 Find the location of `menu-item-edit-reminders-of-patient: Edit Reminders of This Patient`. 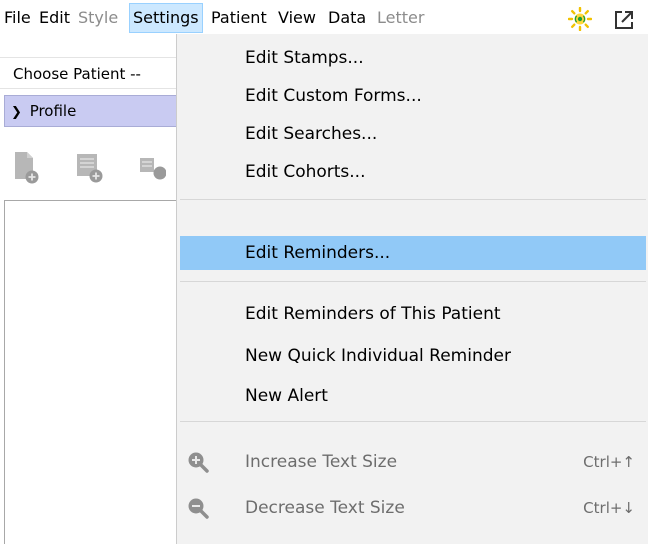

menu-item-edit-reminders-of-patient: Edit Reminders of This Patient is located at coordinates (412, 314).